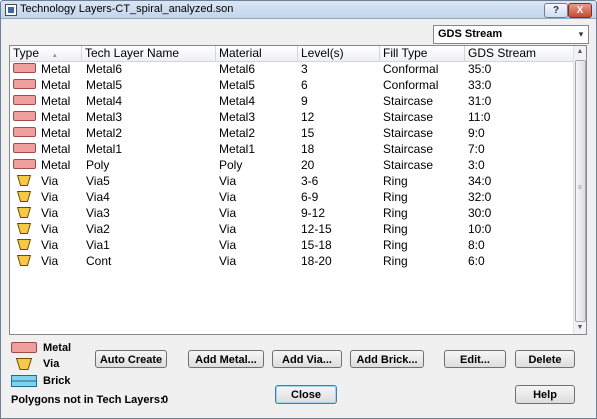 This screenshot has width=597, height=419. I want to click on chevron-down-icon: ▾, so click(581, 34).